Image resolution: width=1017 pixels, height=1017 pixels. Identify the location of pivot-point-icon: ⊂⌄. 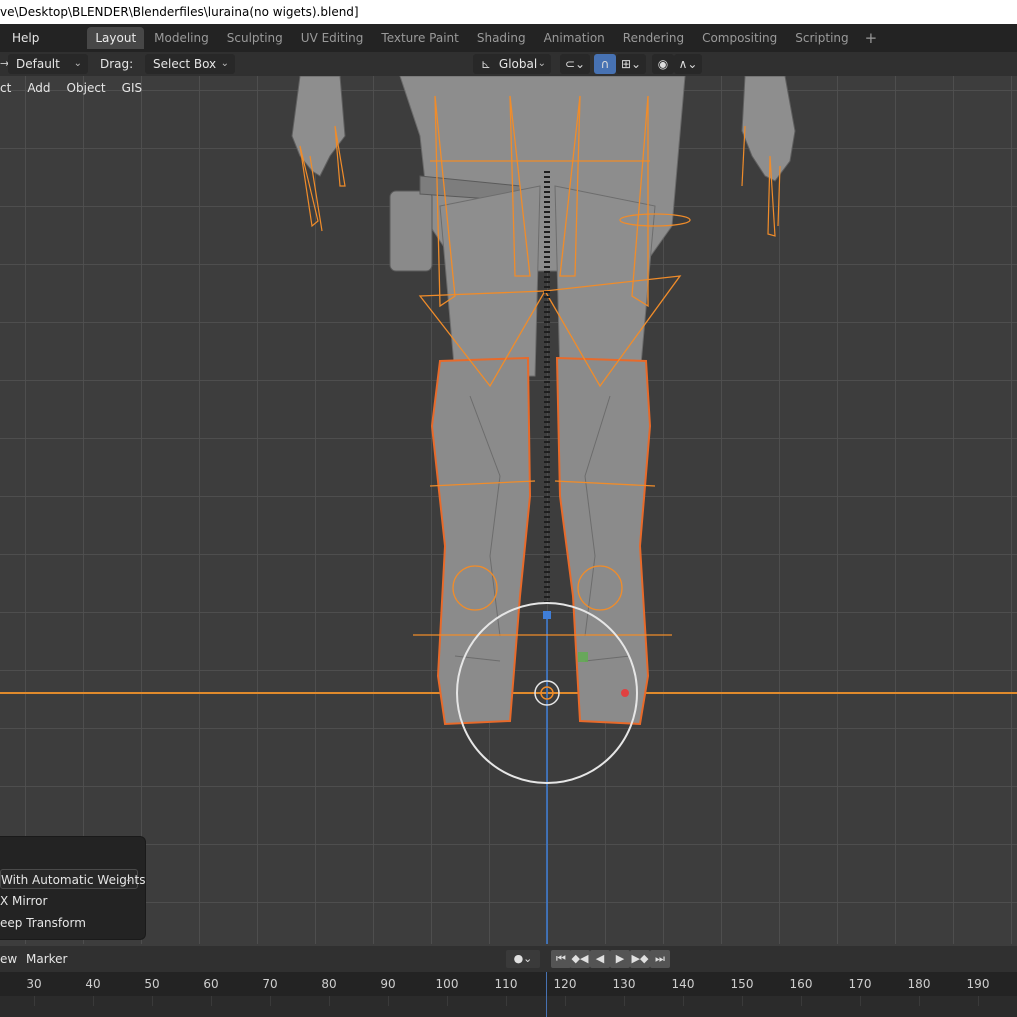
(575, 64).